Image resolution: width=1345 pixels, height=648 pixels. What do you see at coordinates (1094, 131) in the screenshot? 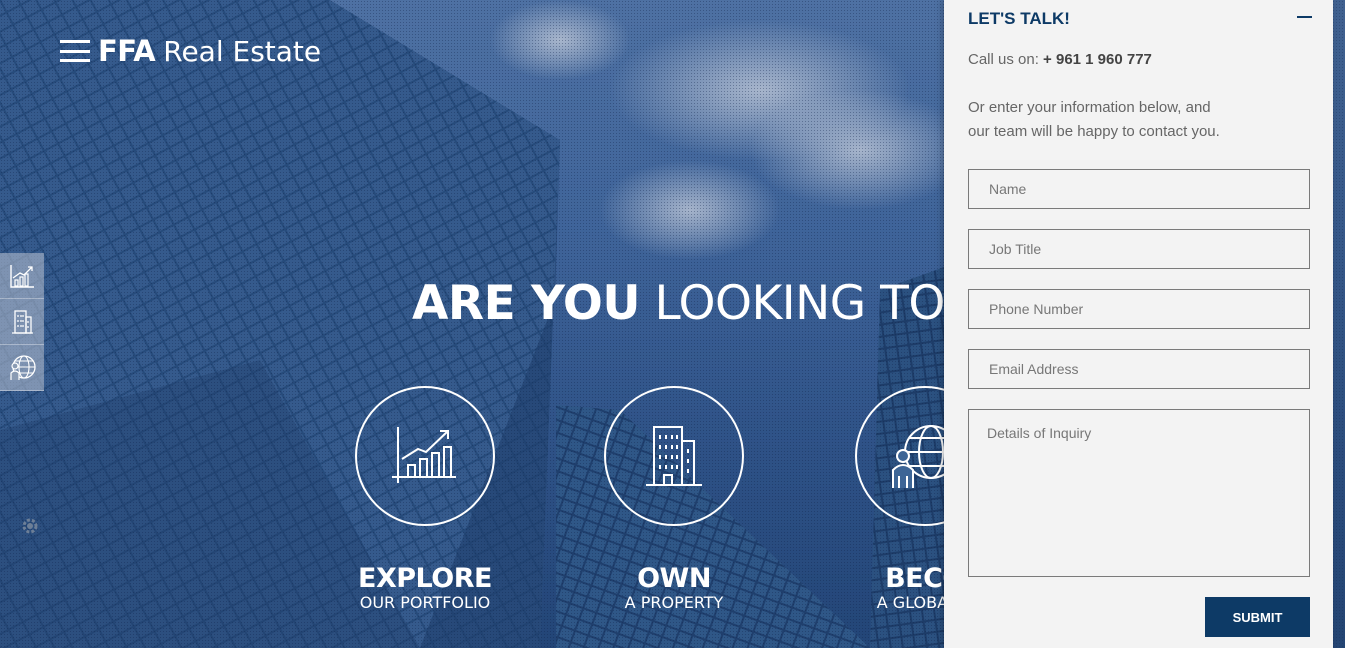
I see `intro-line: our team will be happy to contact you.` at bounding box center [1094, 131].